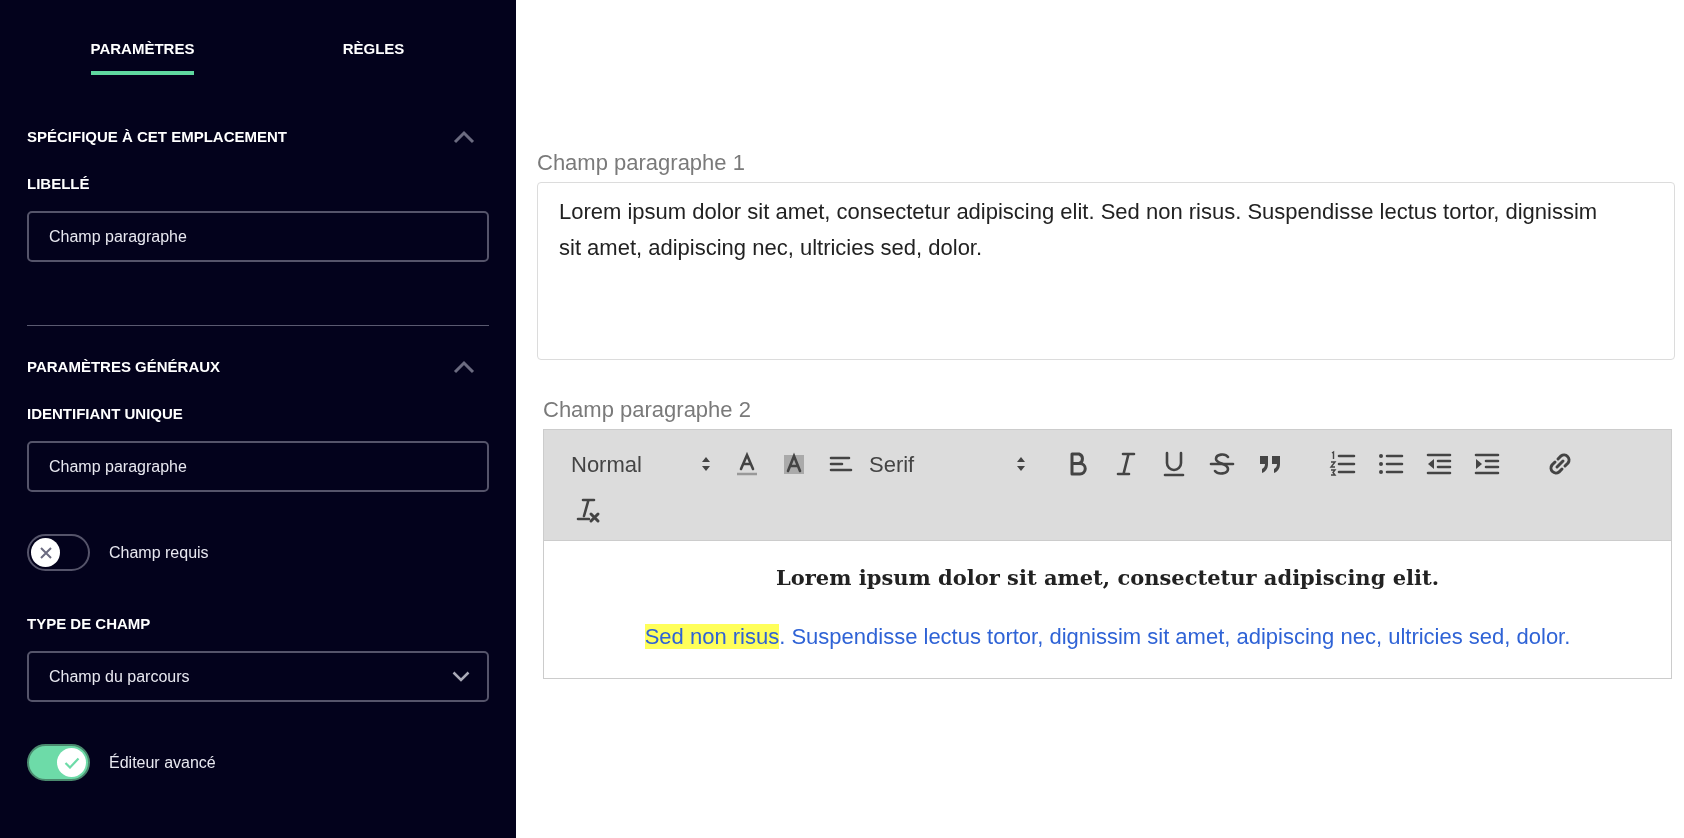 The width and height of the screenshot is (1684, 838). What do you see at coordinates (142, 37) in the screenshot?
I see `tab: PARAMÈTRES` at bounding box center [142, 37].